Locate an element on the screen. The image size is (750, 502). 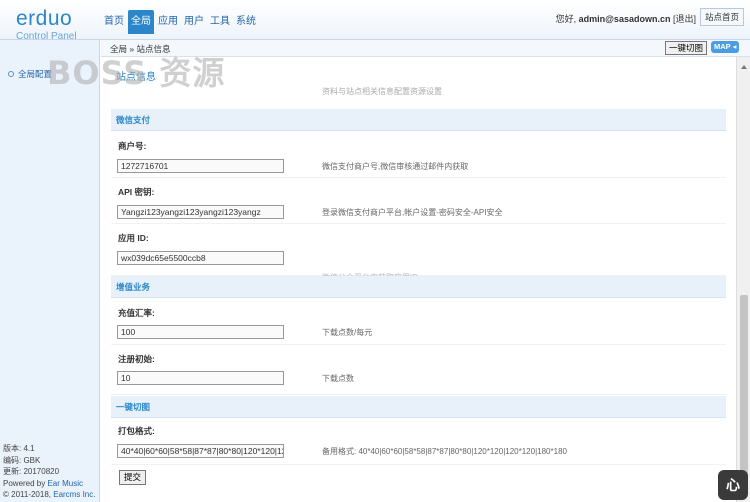
logout-link: [退出] is located at coordinates (684, 19).